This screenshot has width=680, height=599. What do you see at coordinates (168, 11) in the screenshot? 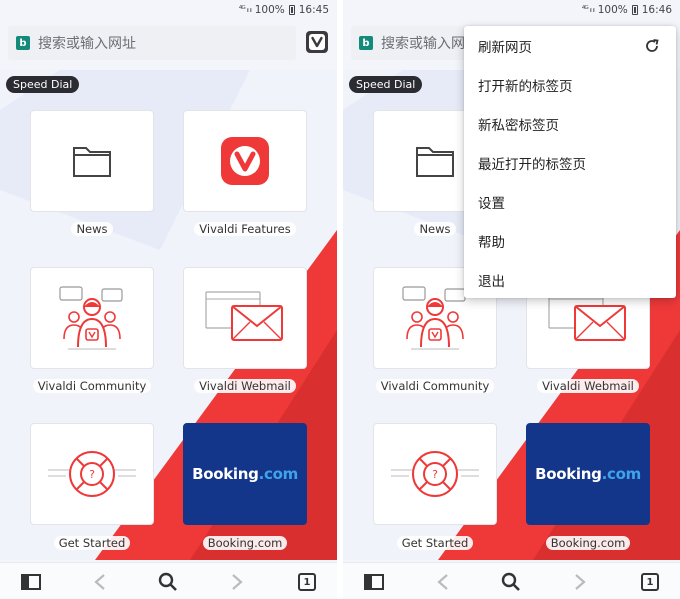
I see `status-bar: ⁴ᴳ ᵢₗ ᵢₗ 100% 16:45` at bounding box center [168, 11].